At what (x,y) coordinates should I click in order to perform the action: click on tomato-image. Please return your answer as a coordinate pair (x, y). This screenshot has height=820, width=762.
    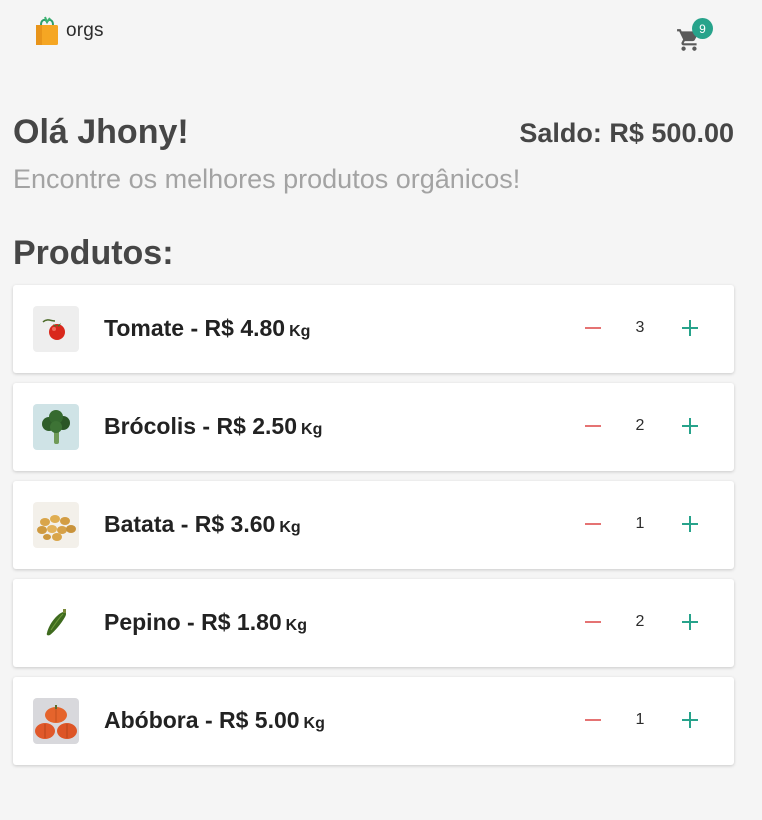
    Looking at the image, I should click on (56, 329).